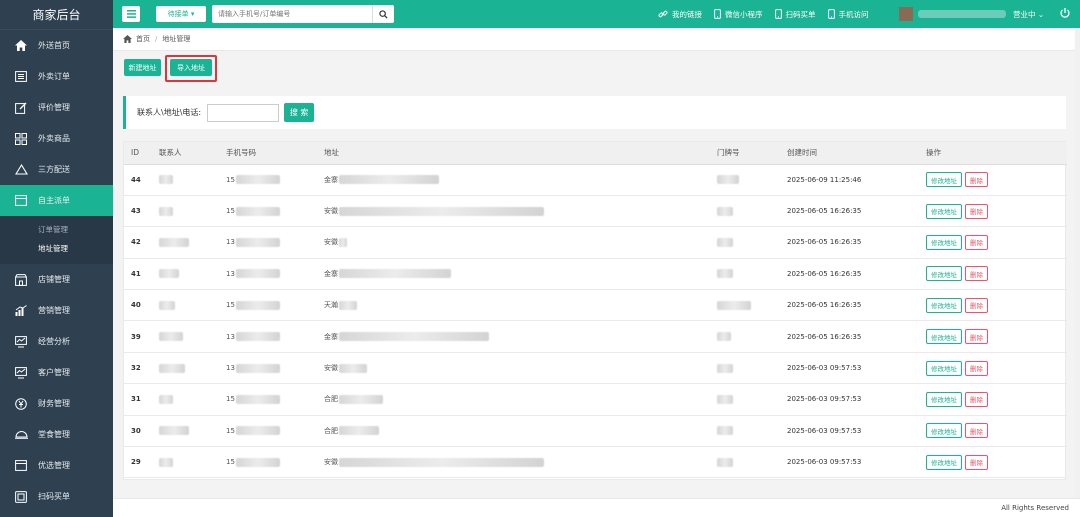  Describe the element at coordinates (993, 368) in the screenshot. I see `cell-actions: 修改地址 删除` at that location.